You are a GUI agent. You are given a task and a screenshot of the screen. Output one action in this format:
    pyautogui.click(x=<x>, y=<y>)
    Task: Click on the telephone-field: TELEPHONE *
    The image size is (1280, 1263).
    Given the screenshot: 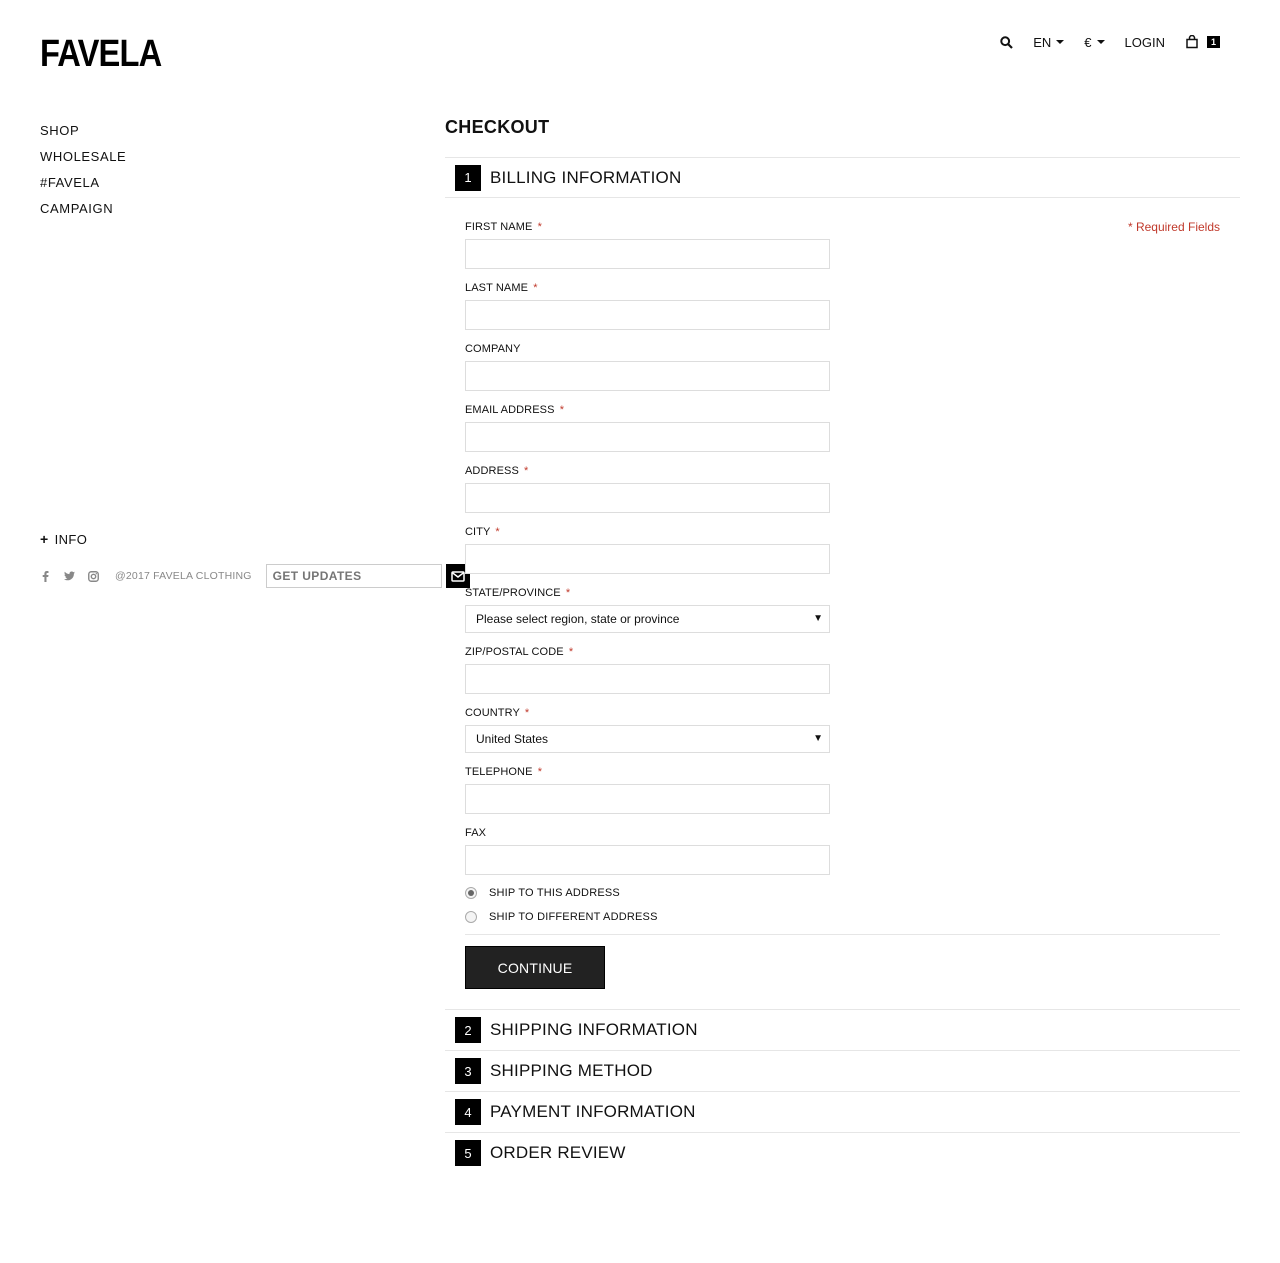 What is the action you would take?
    pyautogui.click(x=647, y=789)
    